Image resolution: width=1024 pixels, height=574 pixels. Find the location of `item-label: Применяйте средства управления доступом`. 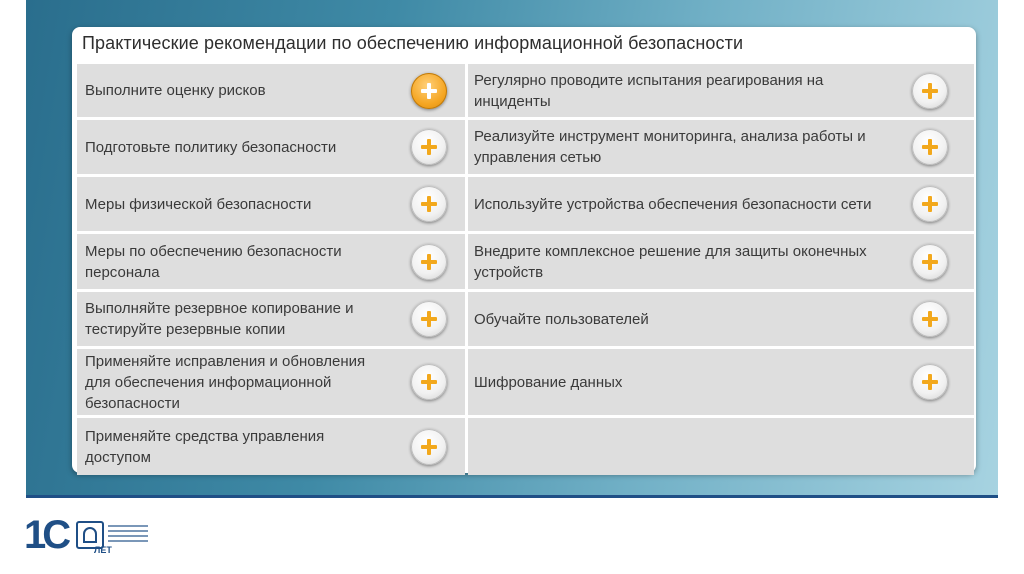

item-label: Применяйте средства управления доступом is located at coordinates (205, 446).